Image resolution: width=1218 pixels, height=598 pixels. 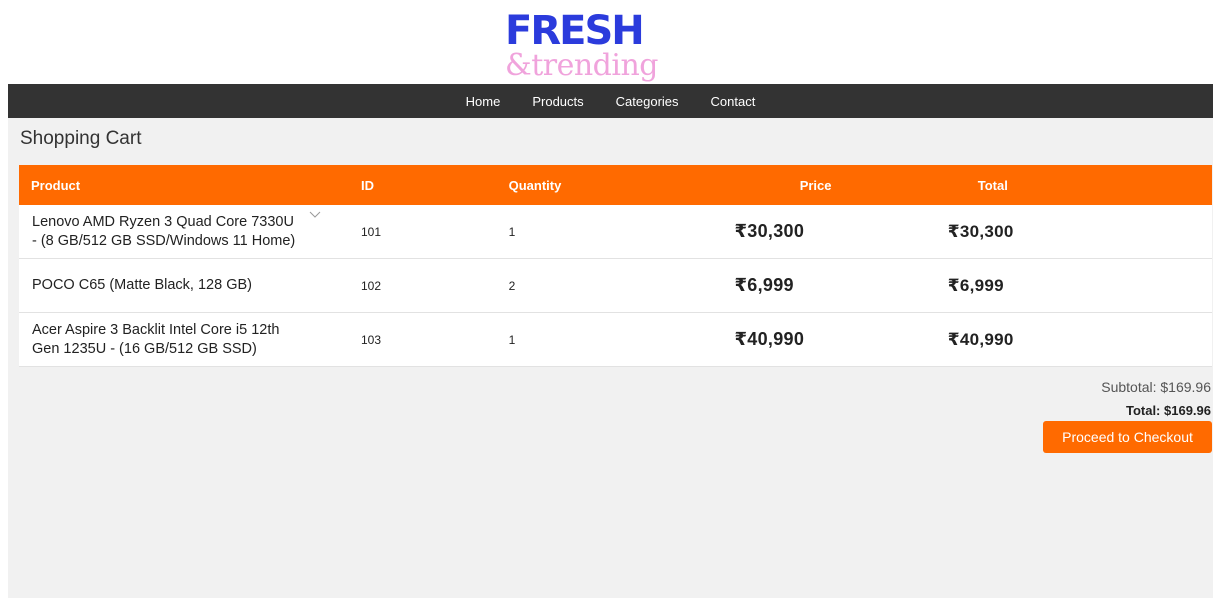 I want to click on proceed-to-checkout-button: Proceed to Checkout, so click(x=1127, y=437).